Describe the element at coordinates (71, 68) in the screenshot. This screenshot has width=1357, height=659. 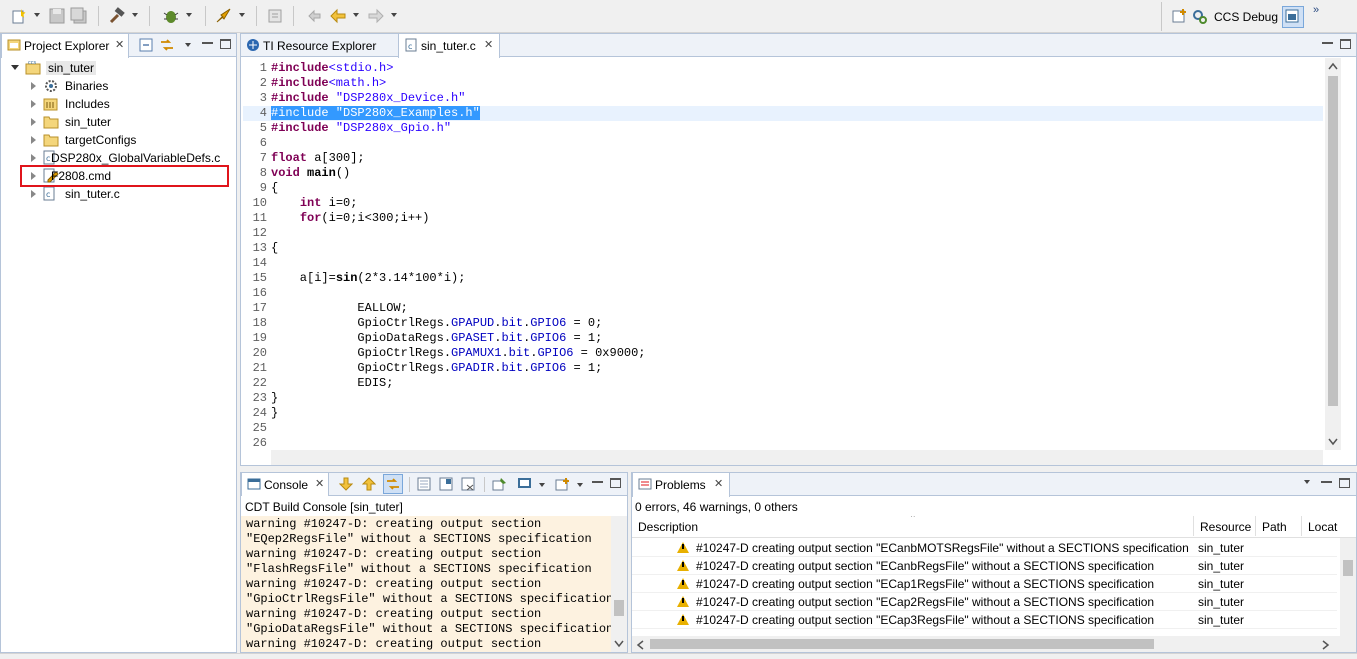
I see `project-root-label: sin_tuter` at that location.